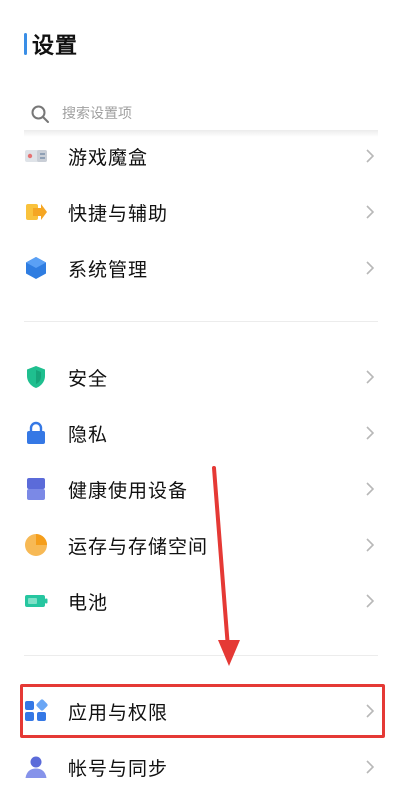 The image size is (403, 800). I want to click on lock-icon, so click(36, 433).